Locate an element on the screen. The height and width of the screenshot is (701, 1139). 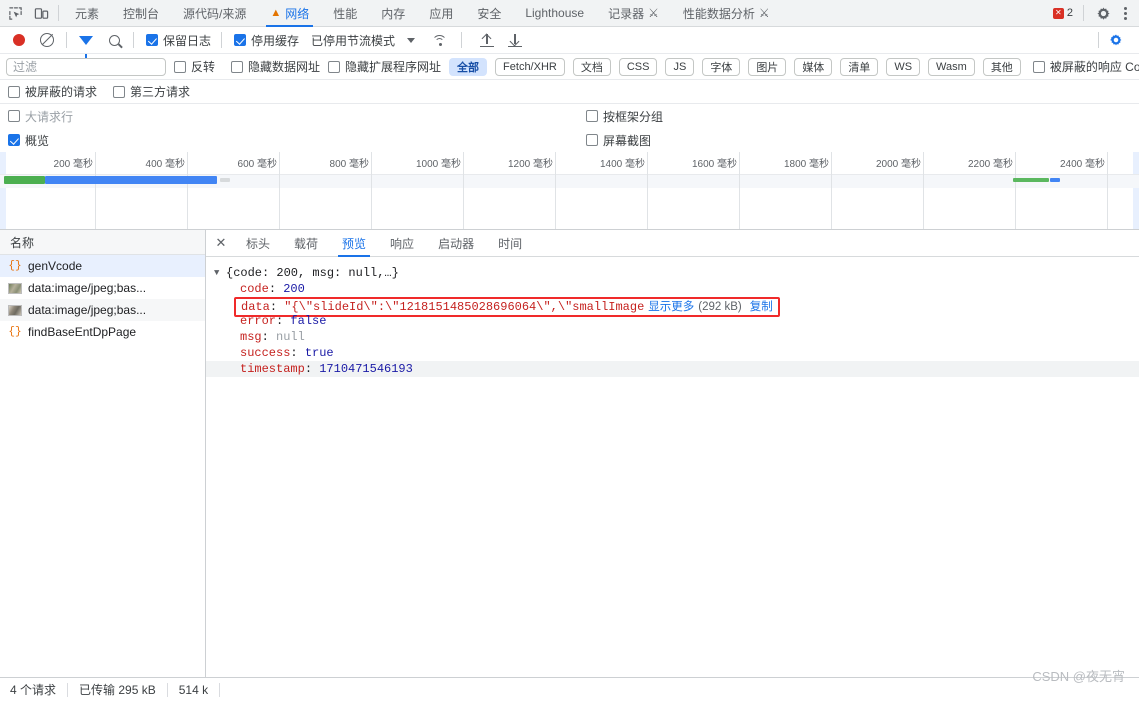
tab-console: 控制台 is located at coordinates (141, 13).